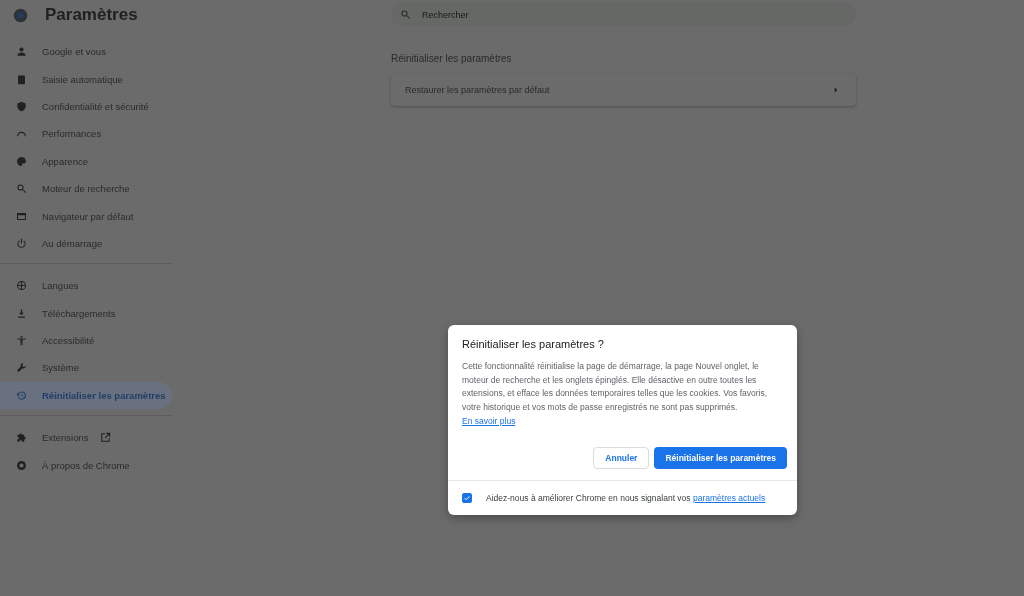 This screenshot has width=1024, height=596. Describe the element at coordinates (86, 161) in the screenshot. I see `sidebar-item: Apparence` at that location.